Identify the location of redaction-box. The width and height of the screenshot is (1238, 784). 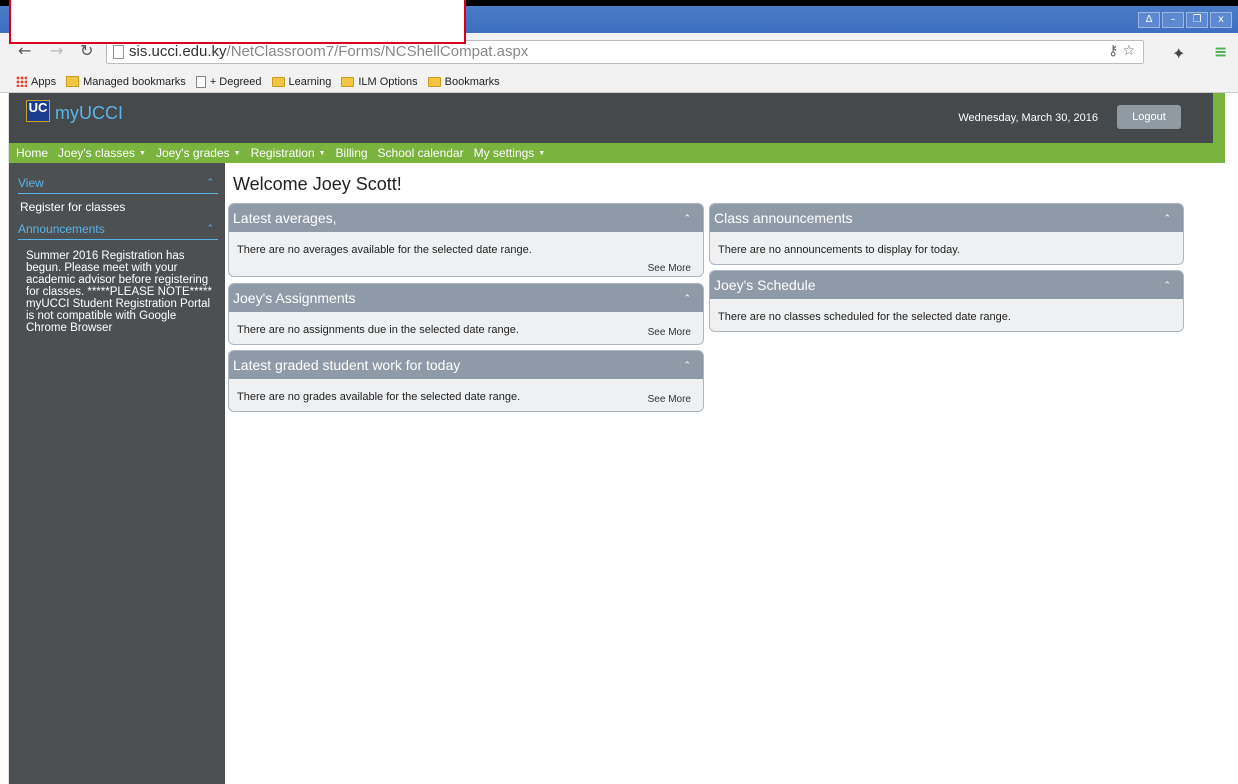
(237, 22).